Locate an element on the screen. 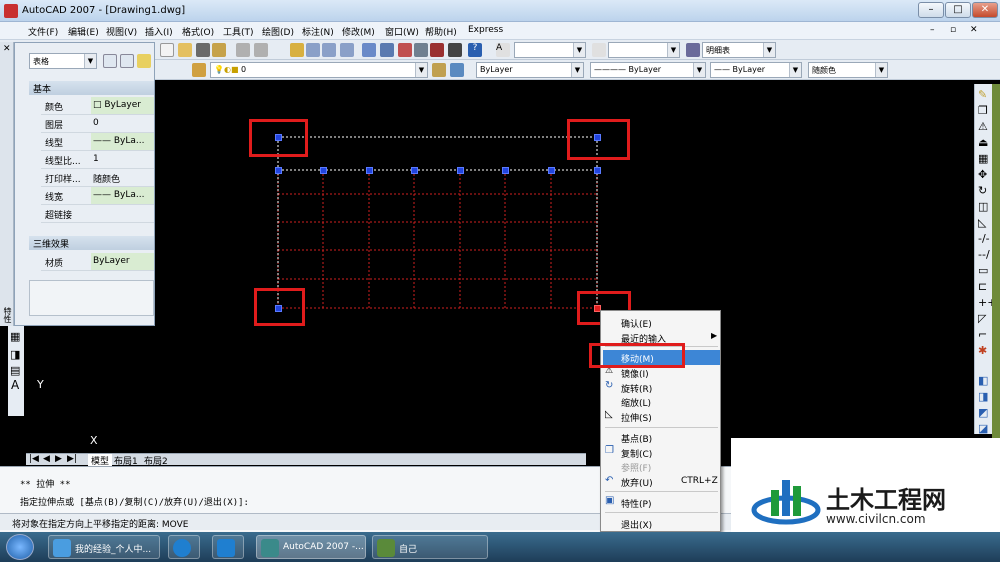  design-center-icon is located at coordinates (387, 50).